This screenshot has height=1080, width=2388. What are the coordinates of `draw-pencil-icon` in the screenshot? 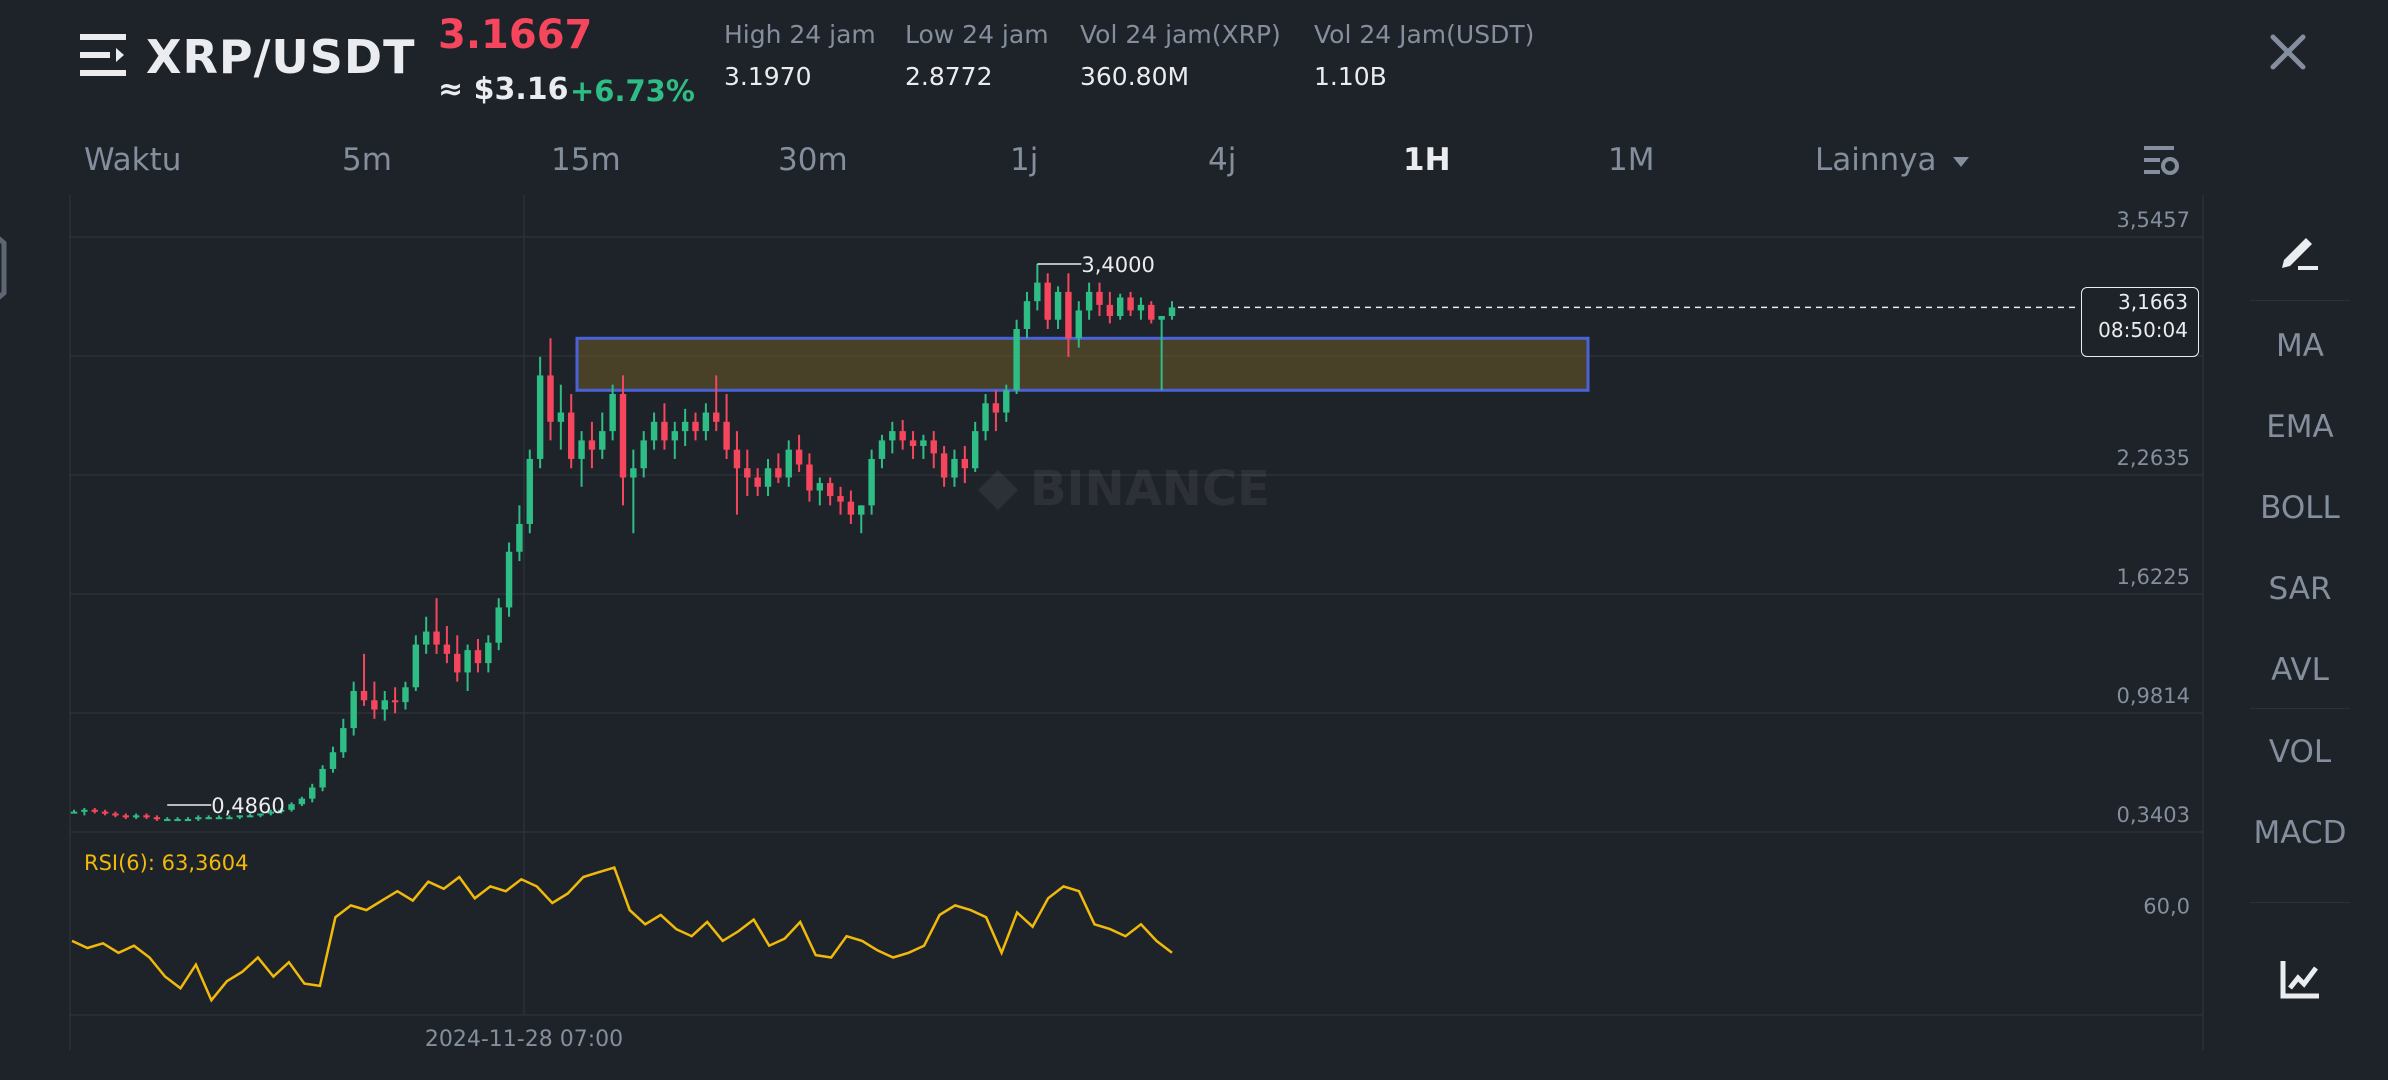 It's located at (2300, 250).